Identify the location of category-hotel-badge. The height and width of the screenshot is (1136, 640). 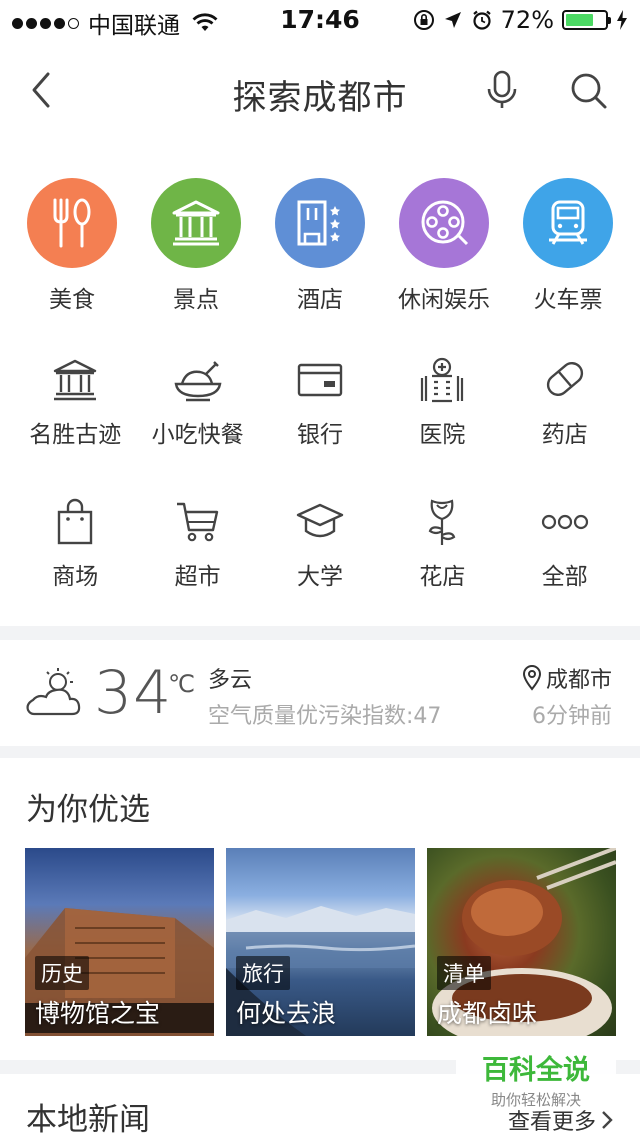
(320, 223).